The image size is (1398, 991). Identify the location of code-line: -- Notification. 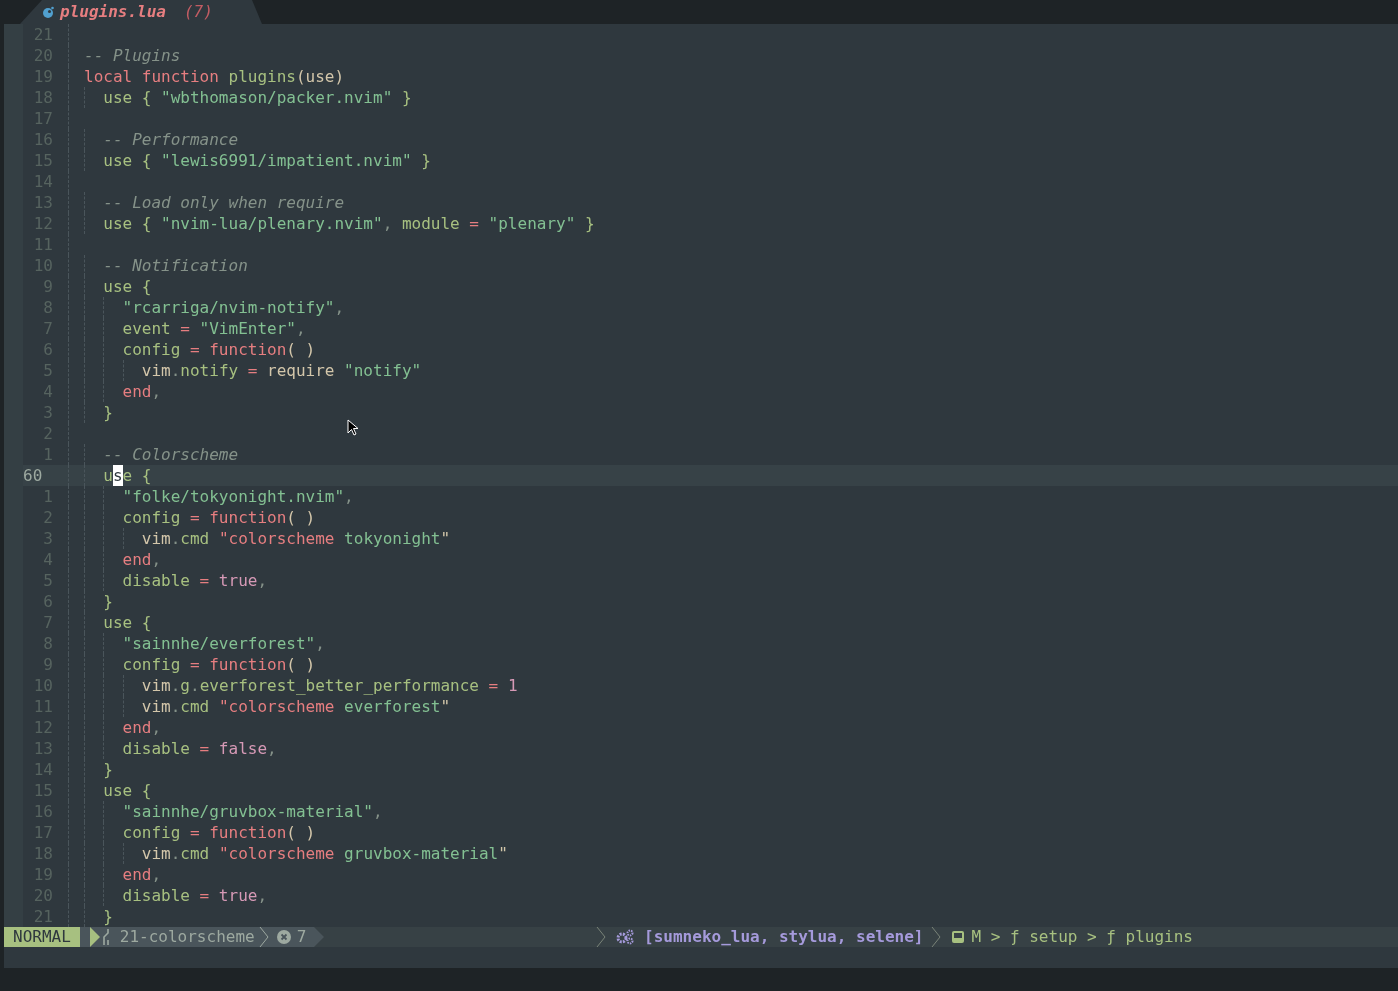
(166, 265).